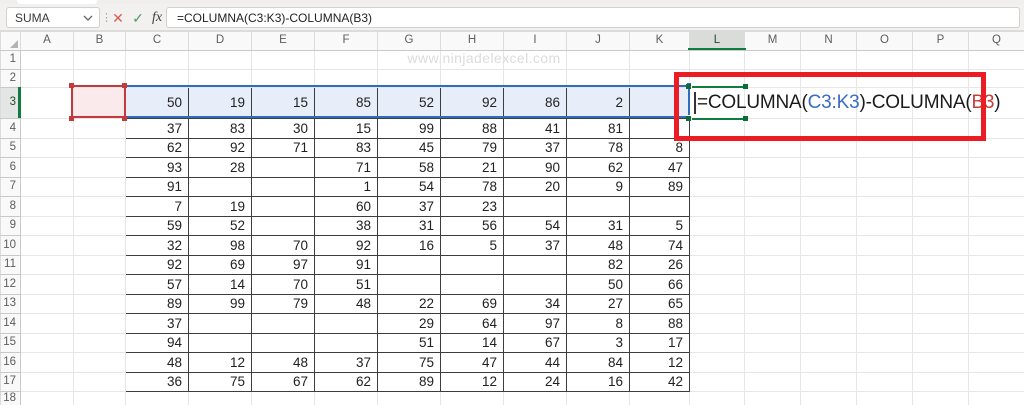  What do you see at coordinates (772, 303) in the screenshot?
I see `cell-M13` at bounding box center [772, 303].